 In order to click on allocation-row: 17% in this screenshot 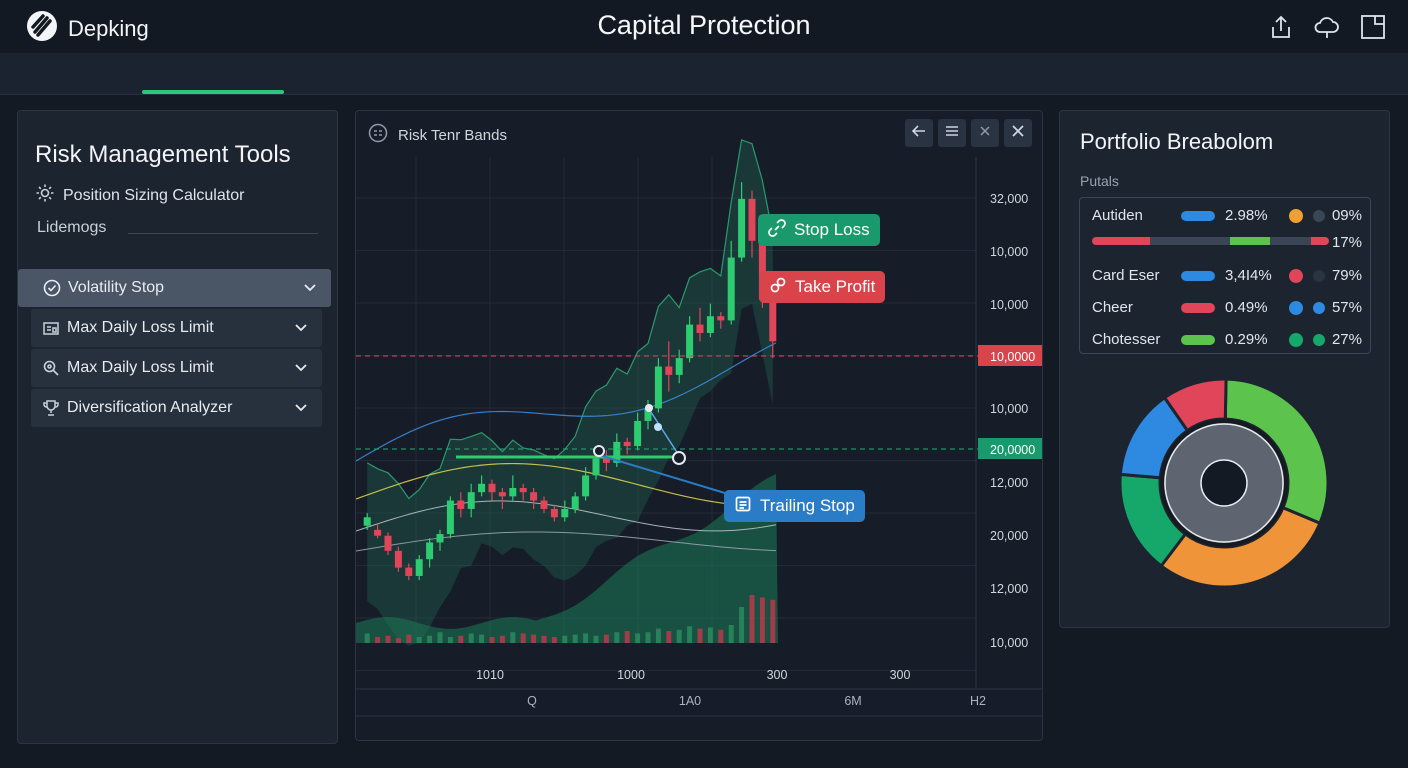, I will do `click(1225, 243)`.